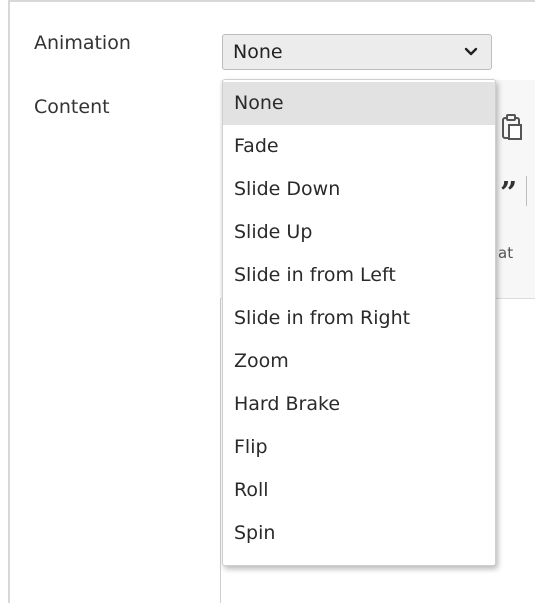 This screenshot has width=535, height=603. What do you see at coordinates (359, 361) in the screenshot?
I see `option-zoom: Zoom` at bounding box center [359, 361].